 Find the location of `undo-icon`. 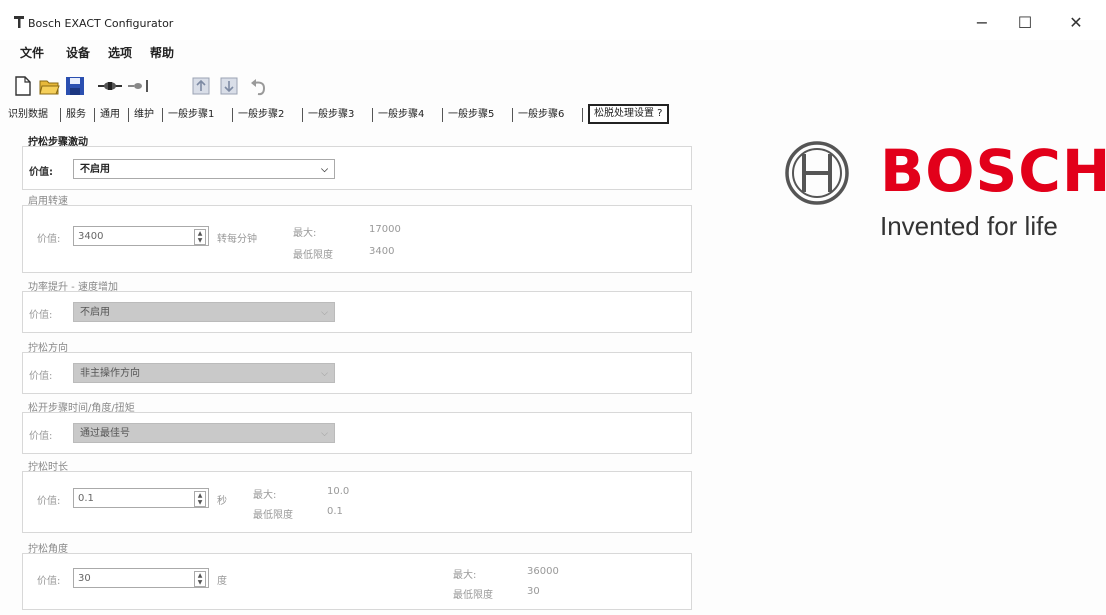

undo-icon is located at coordinates (259, 86).